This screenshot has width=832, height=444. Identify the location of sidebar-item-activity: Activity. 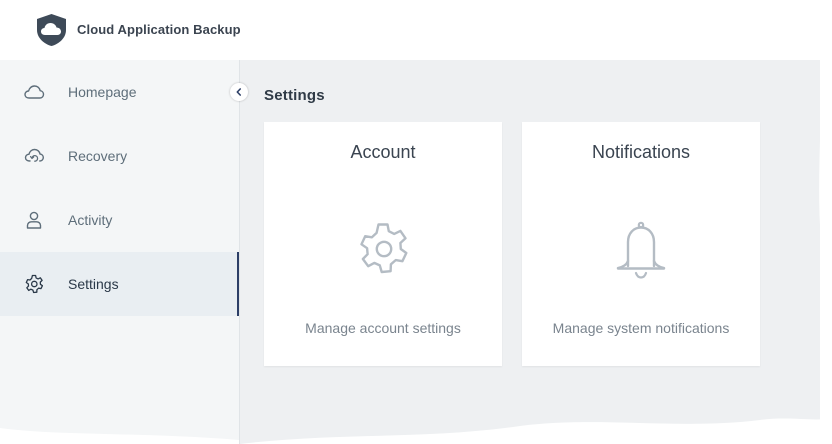
(119, 220).